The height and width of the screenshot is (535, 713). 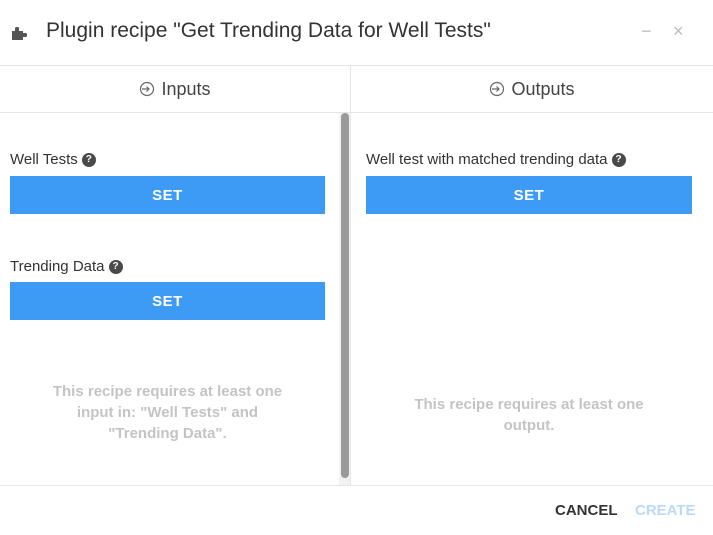 I want to click on outputs-column-title: Outputs, so click(x=543, y=88).